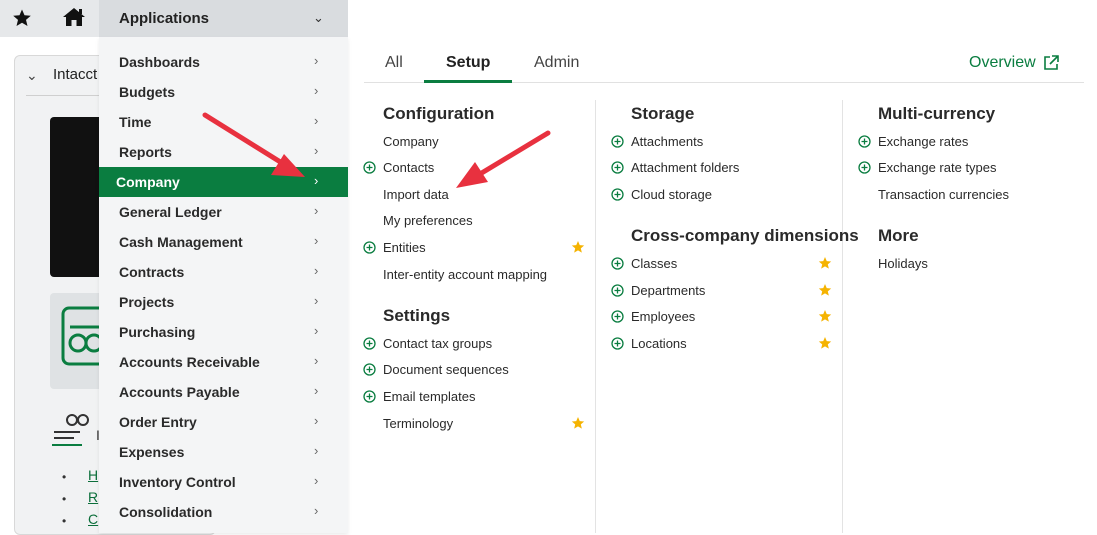  Describe the element at coordinates (663, 316) in the screenshot. I see `link-employees: Employees` at that location.